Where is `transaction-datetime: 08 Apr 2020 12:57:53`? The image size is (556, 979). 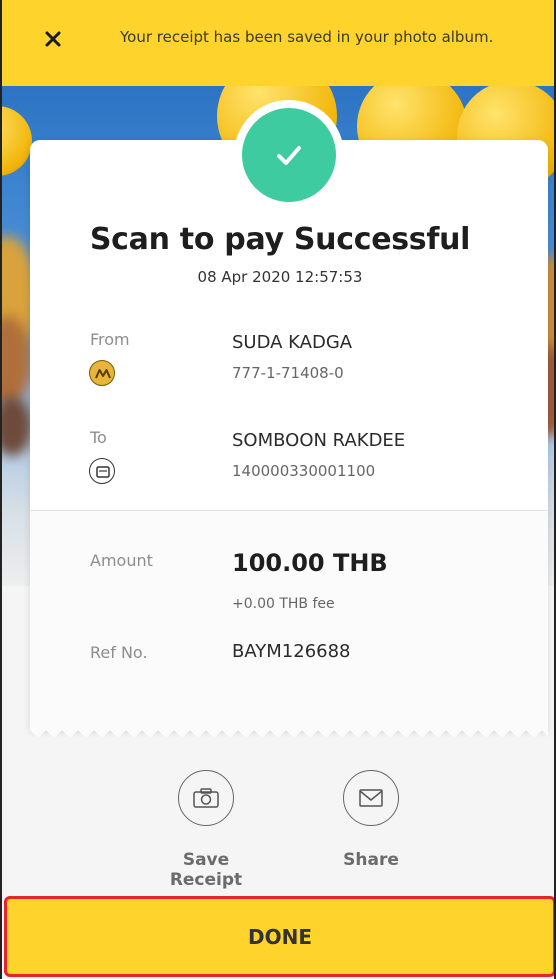
transaction-datetime: 08 Apr 2020 12:57:53 is located at coordinates (280, 277).